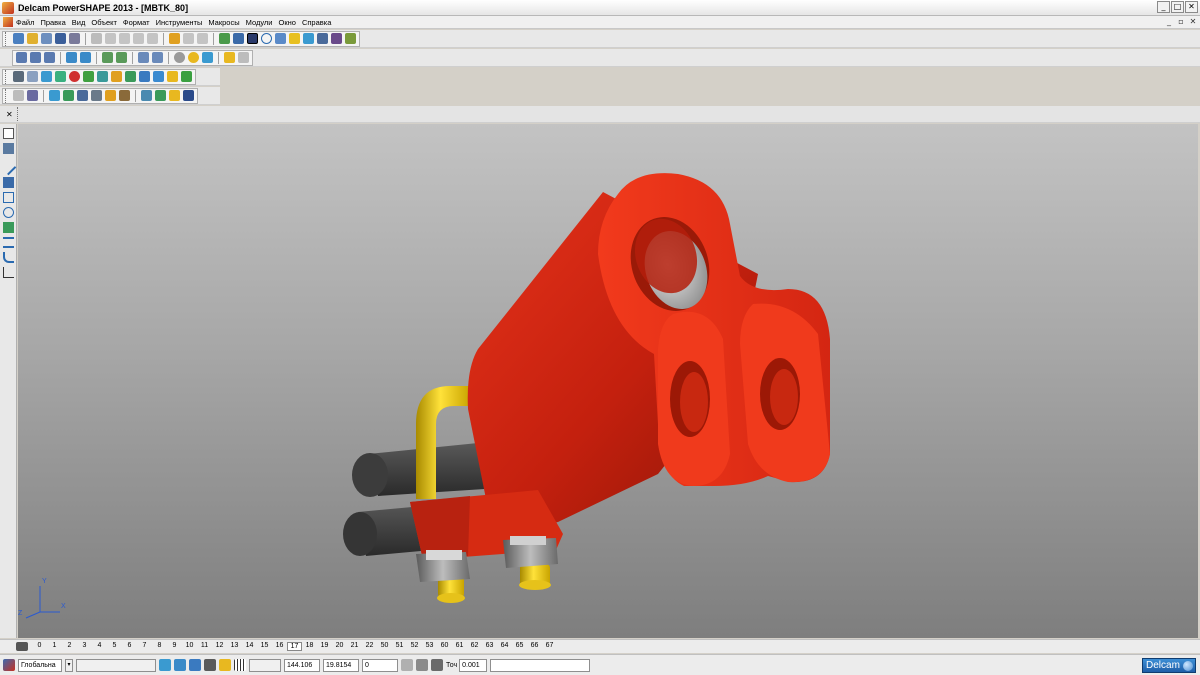  What do you see at coordinates (82, 95) in the screenshot?
I see `surface-sphere-icon` at bounding box center [82, 95].